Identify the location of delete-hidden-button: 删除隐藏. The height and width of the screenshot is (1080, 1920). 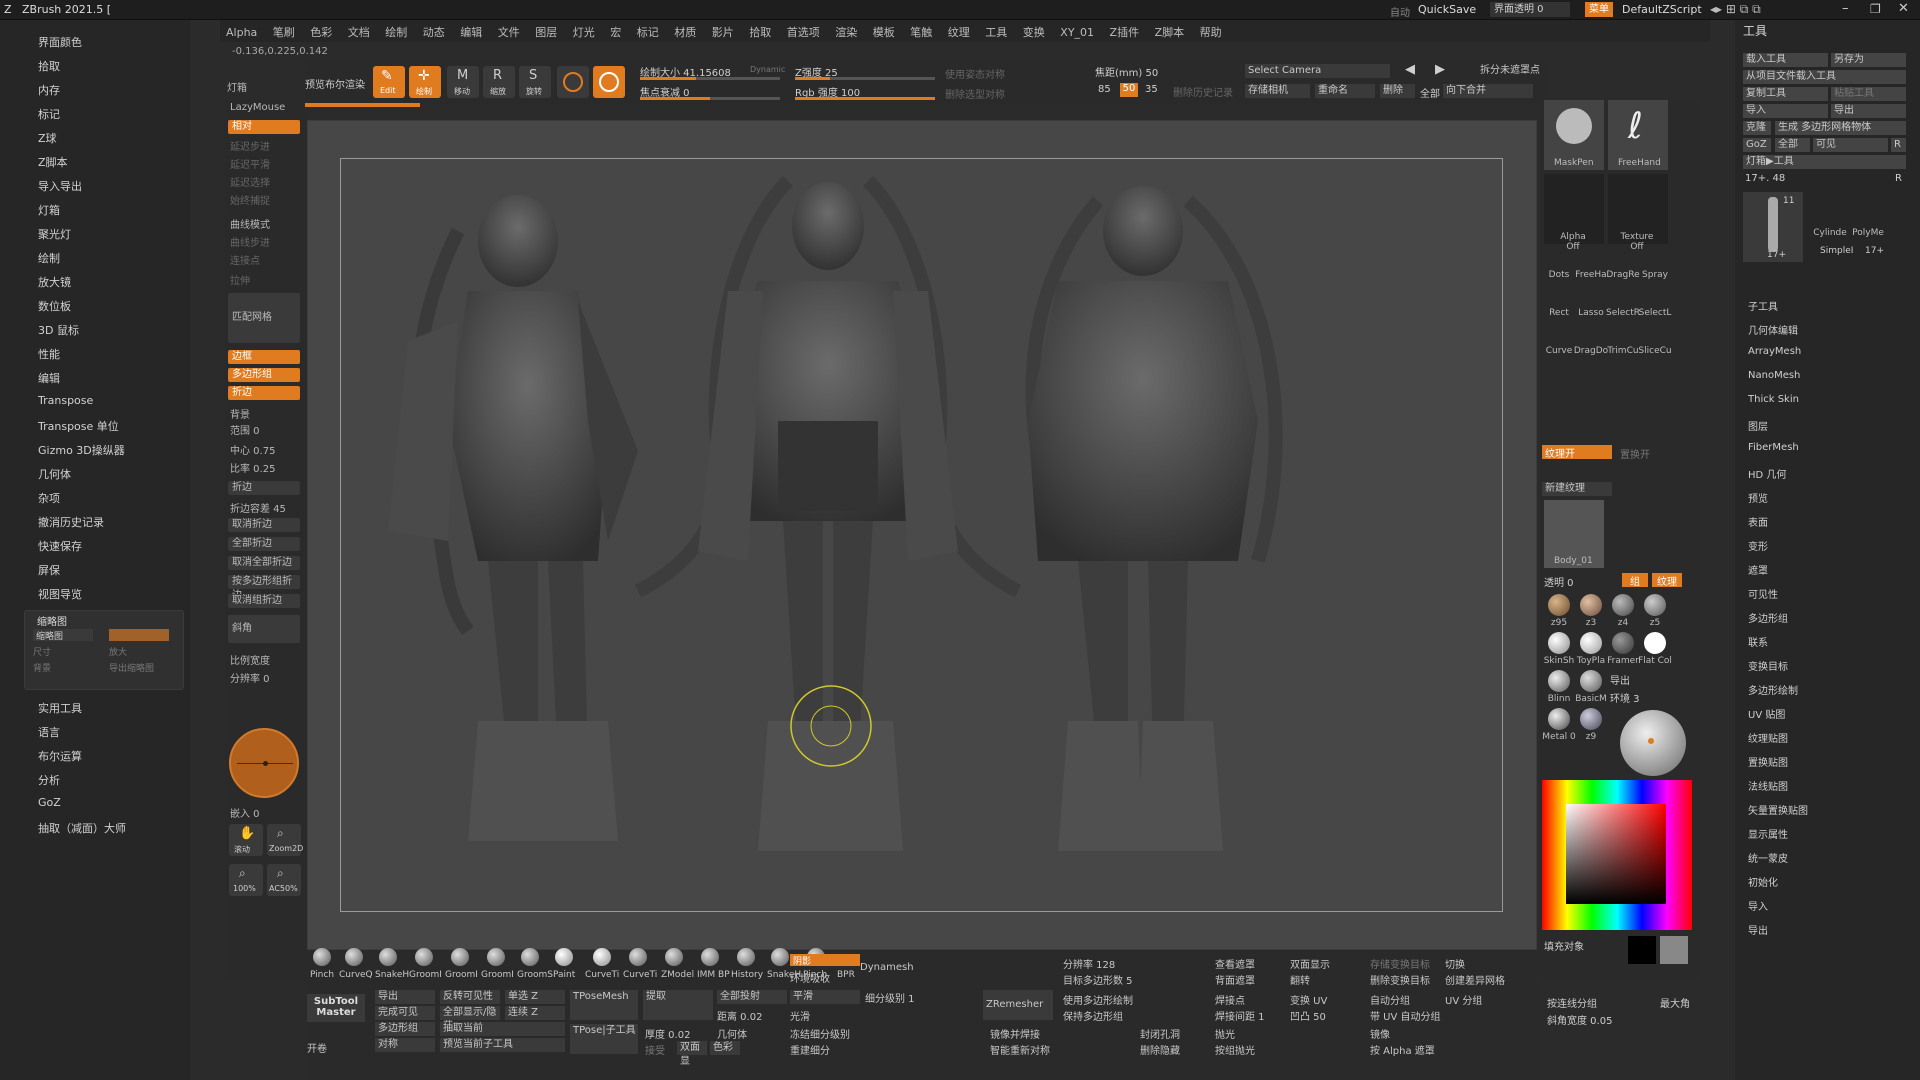
(1160, 1049).